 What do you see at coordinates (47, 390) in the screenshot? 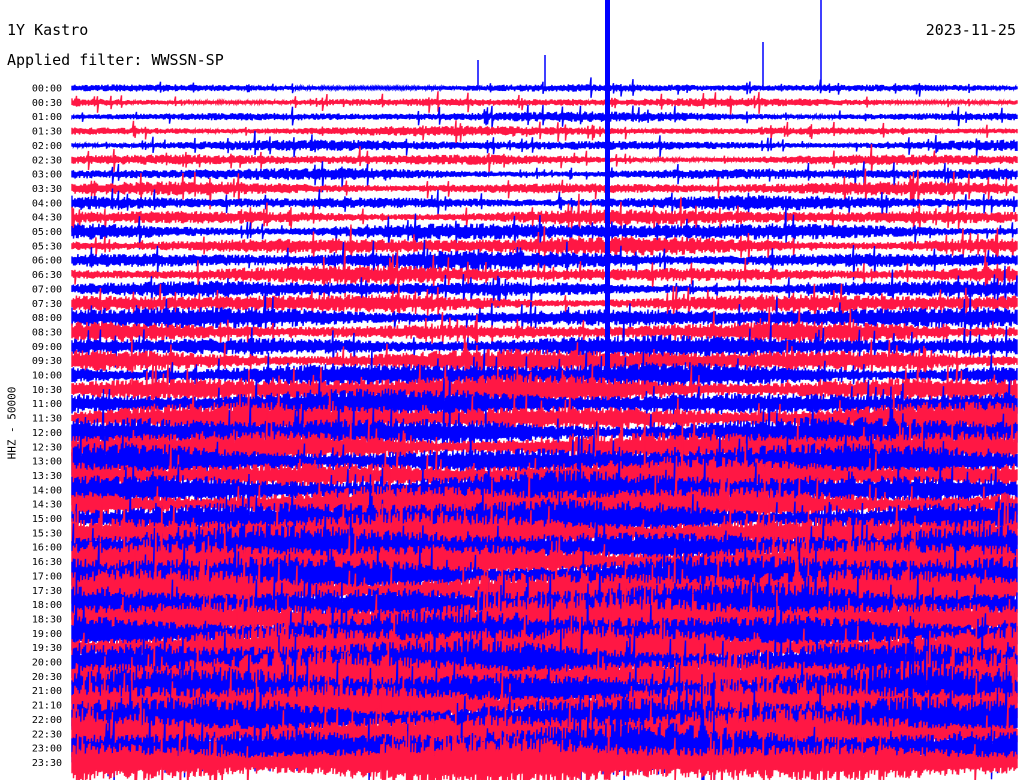
I see `time-tick-label: 10:30` at bounding box center [47, 390].